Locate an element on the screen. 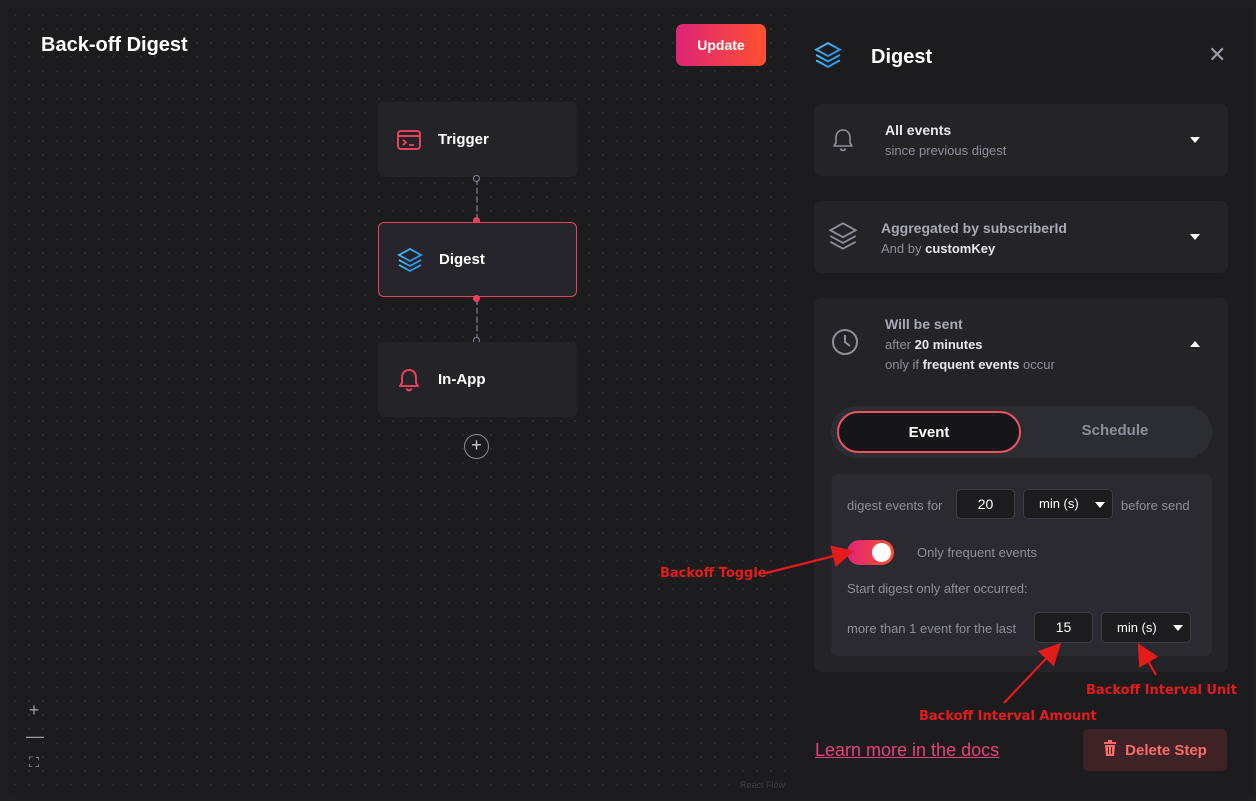  frequency-value: frequent events is located at coordinates (971, 364).